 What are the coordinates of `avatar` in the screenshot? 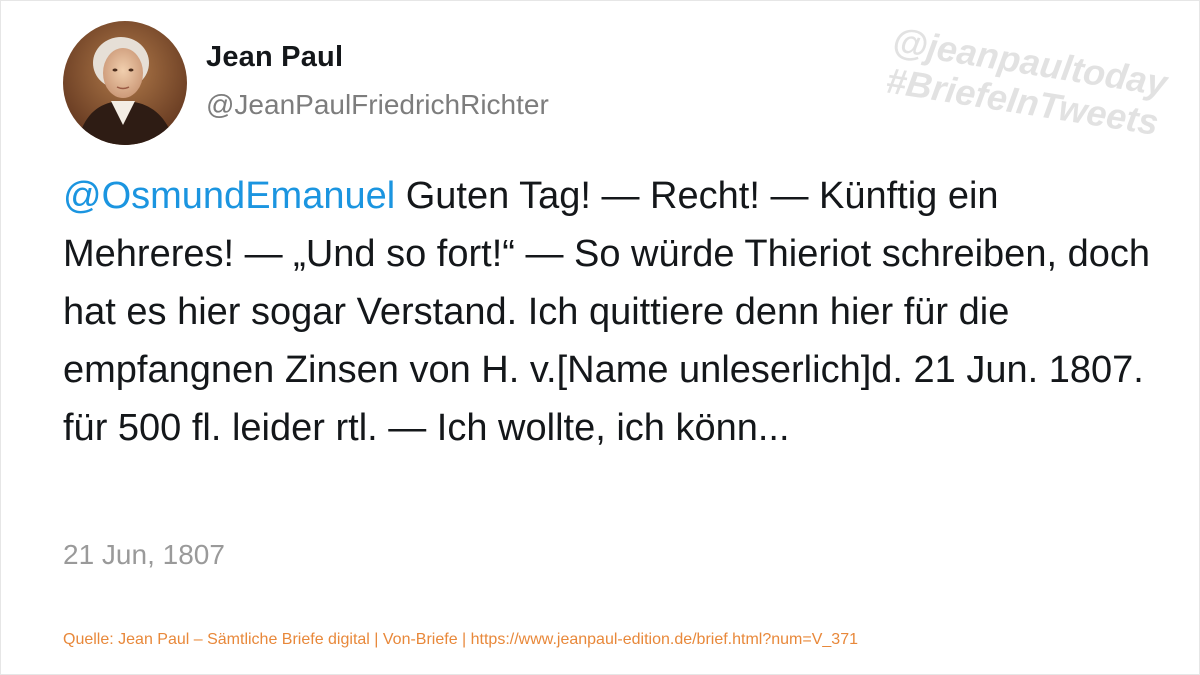 It's located at (125, 83).